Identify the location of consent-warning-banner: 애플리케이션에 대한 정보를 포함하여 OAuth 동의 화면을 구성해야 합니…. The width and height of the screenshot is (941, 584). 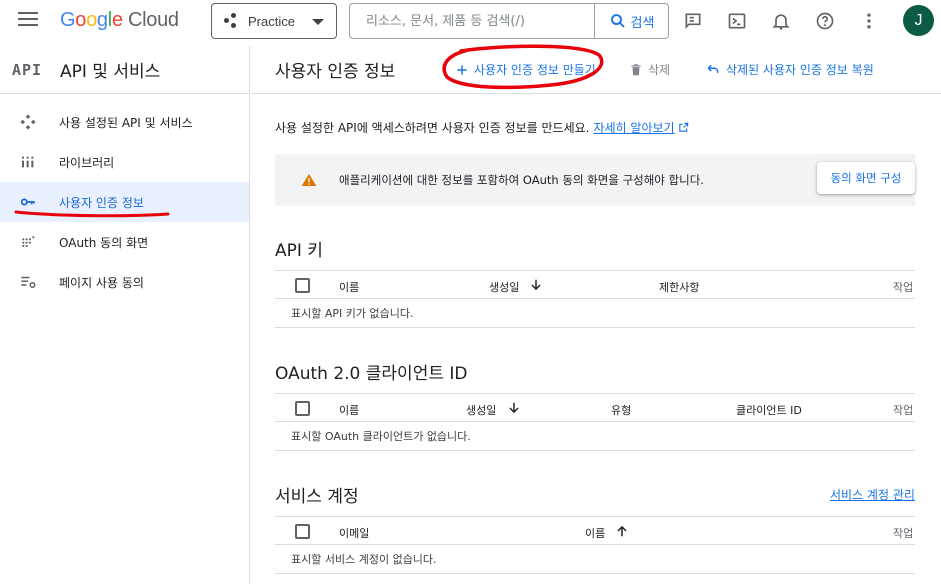
(595, 180).